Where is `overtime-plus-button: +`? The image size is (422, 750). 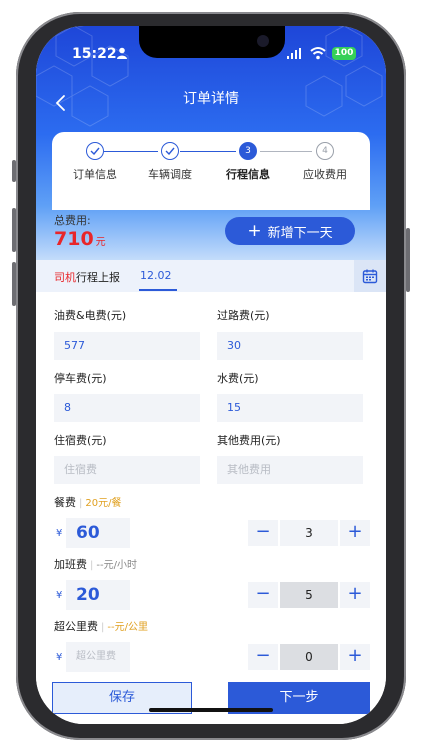 overtime-plus-button: + is located at coordinates (355, 595).